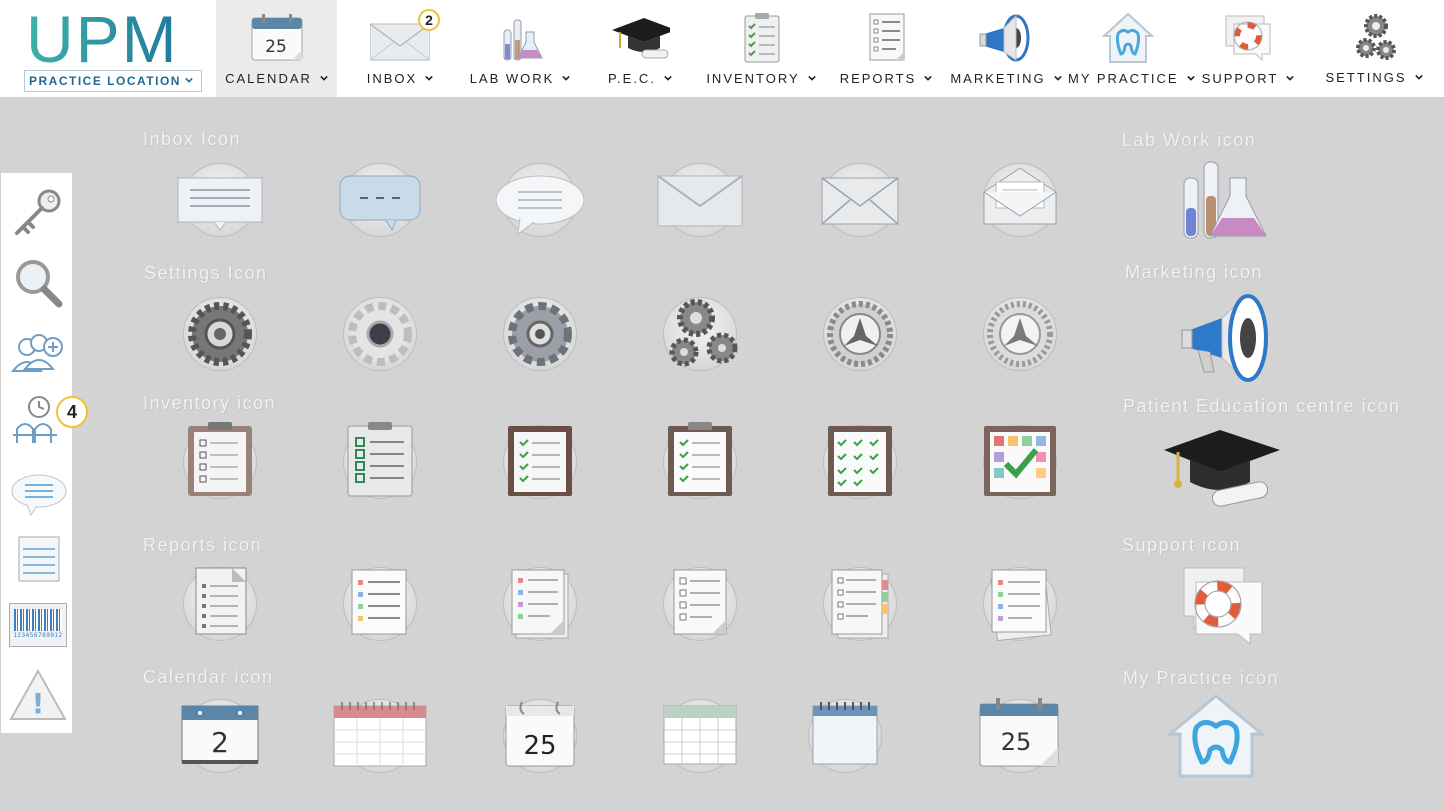  What do you see at coordinates (38, 493) in the screenshot?
I see `speech-bubble-icon` at bounding box center [38, 493].